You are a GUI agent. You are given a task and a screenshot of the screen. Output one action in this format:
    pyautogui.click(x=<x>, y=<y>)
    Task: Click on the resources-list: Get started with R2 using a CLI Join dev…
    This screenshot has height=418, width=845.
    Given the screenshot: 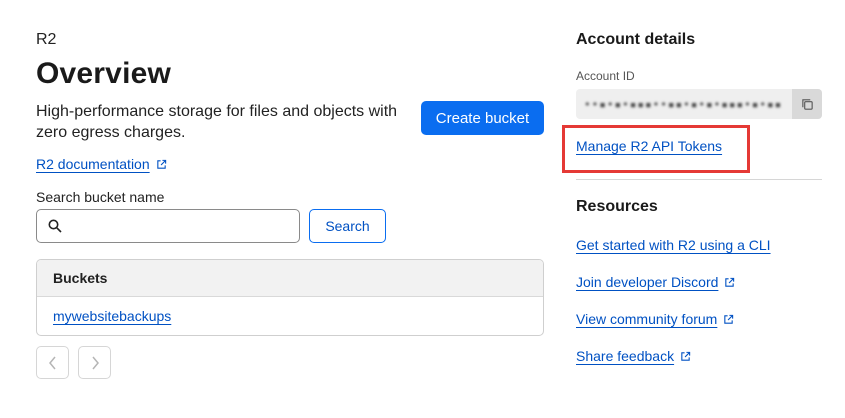 What is the action you would take?
    pyautogui.click(x=673, y=300)
    